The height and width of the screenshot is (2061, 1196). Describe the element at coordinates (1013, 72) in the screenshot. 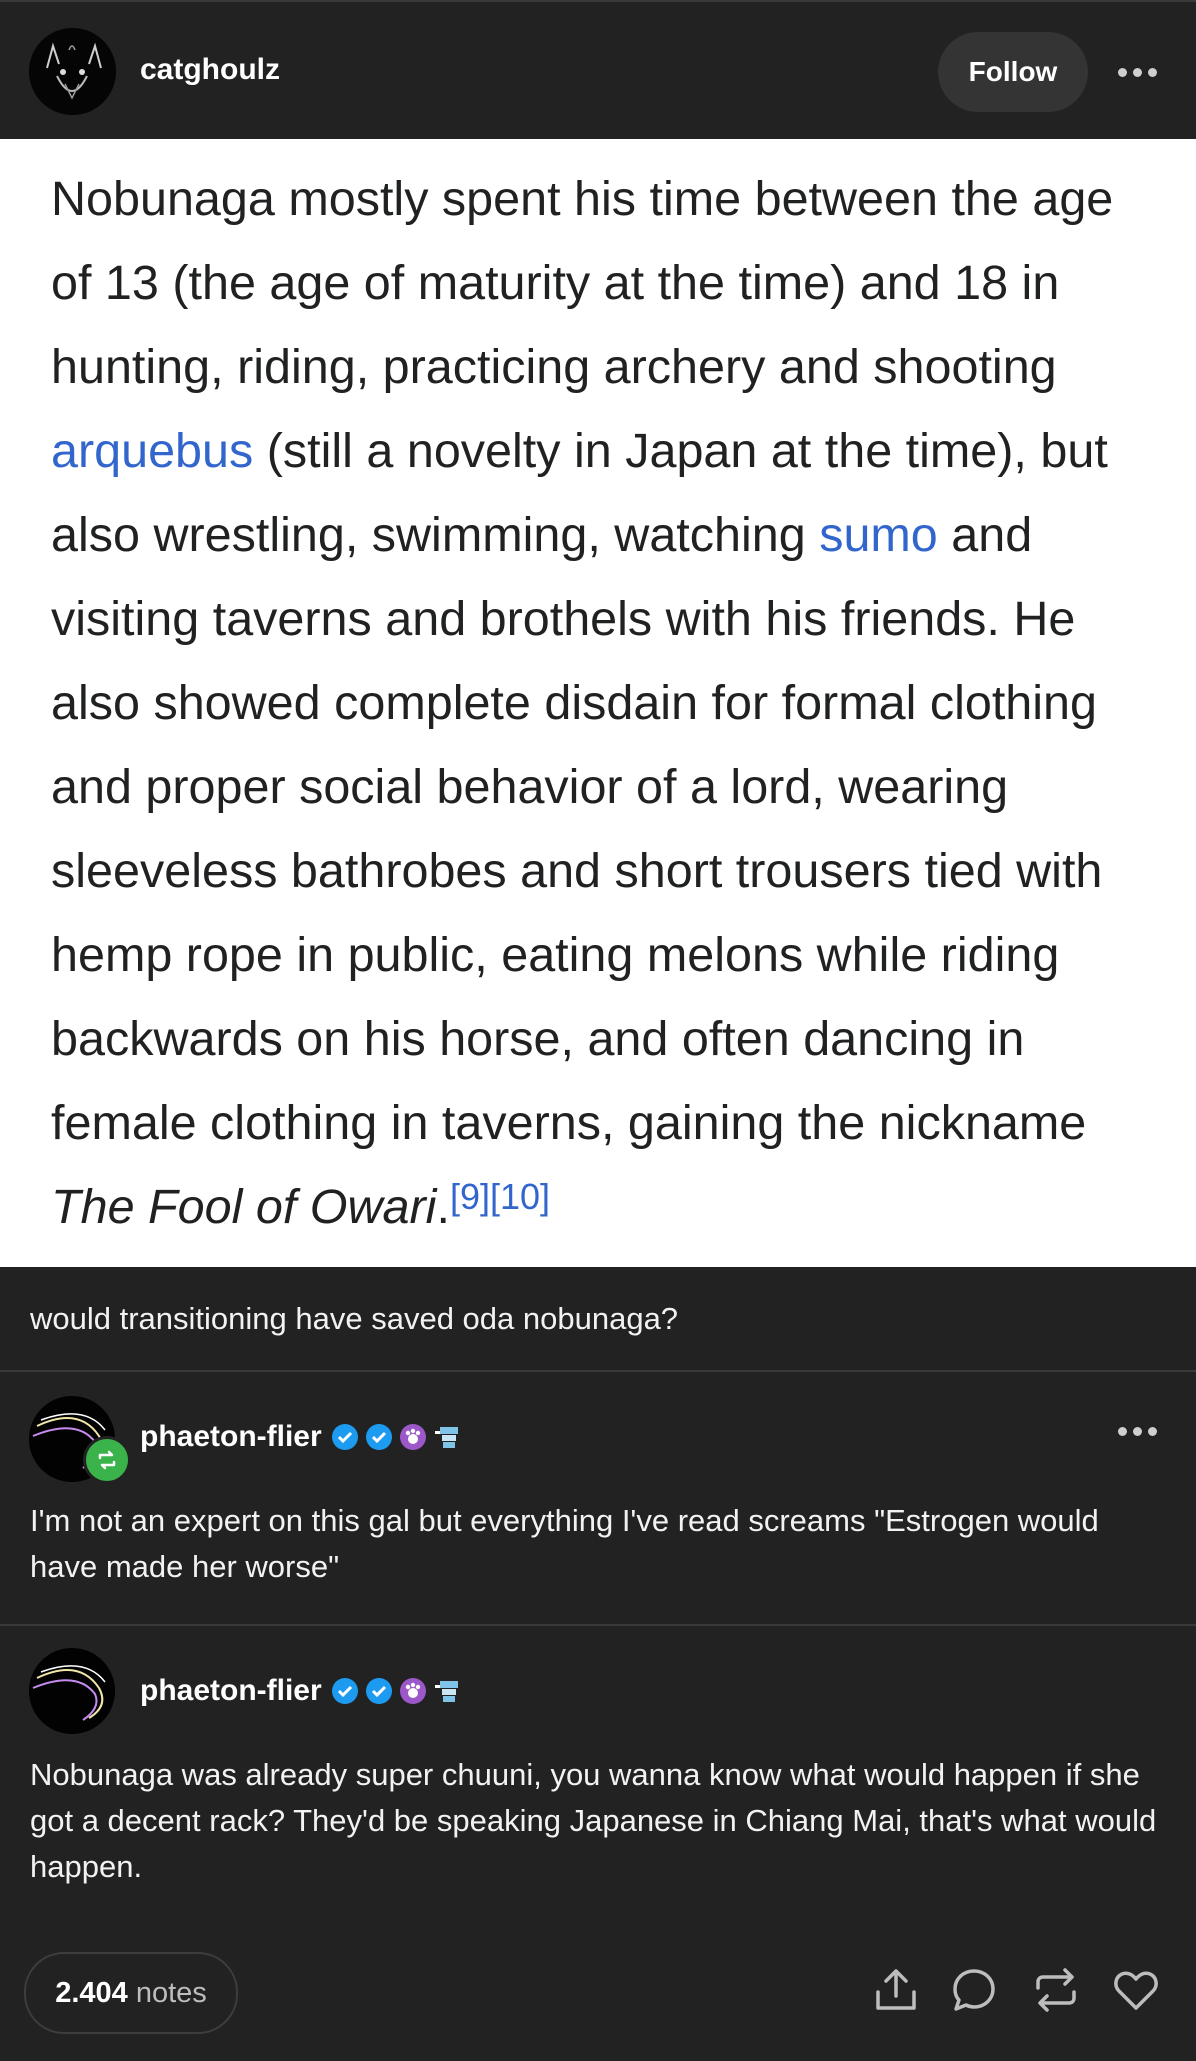

I see `follow-button: Follow` at that location.